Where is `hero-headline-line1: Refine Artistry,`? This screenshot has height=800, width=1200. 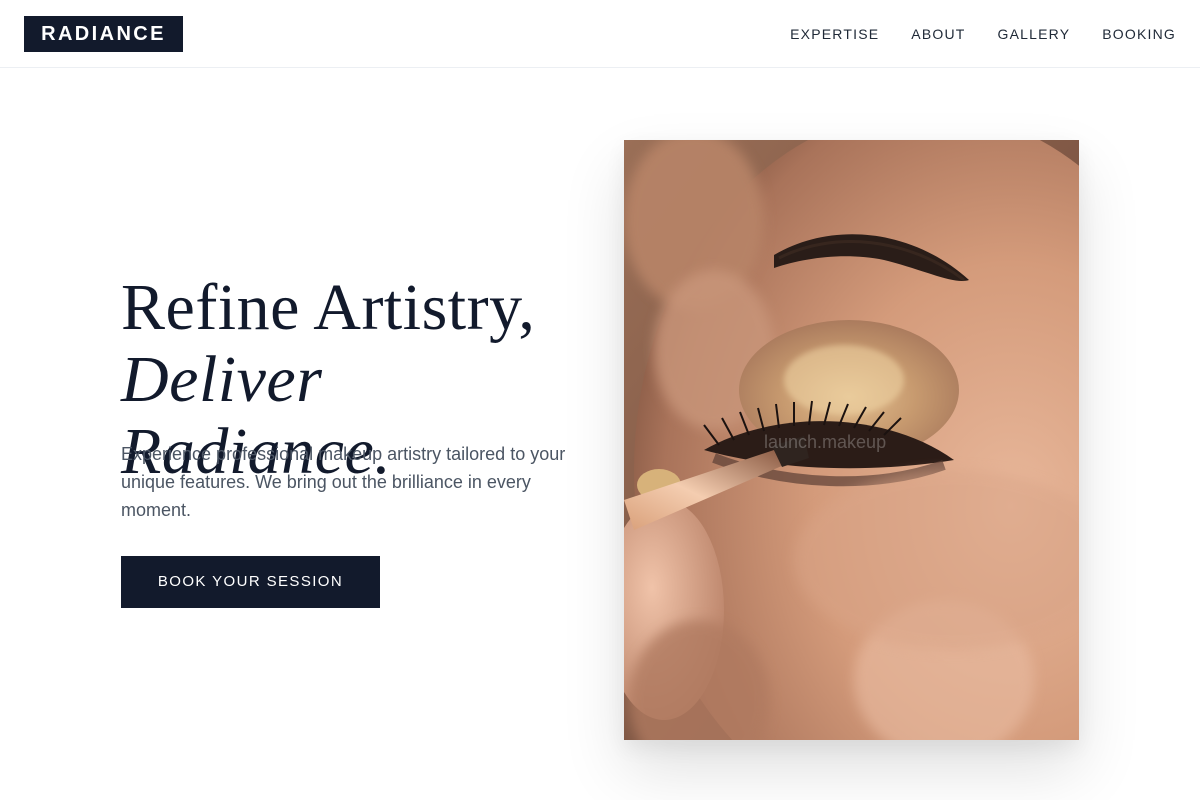 hero-headline-line1: Refine Artistry, is located at coordinates (328, 307).